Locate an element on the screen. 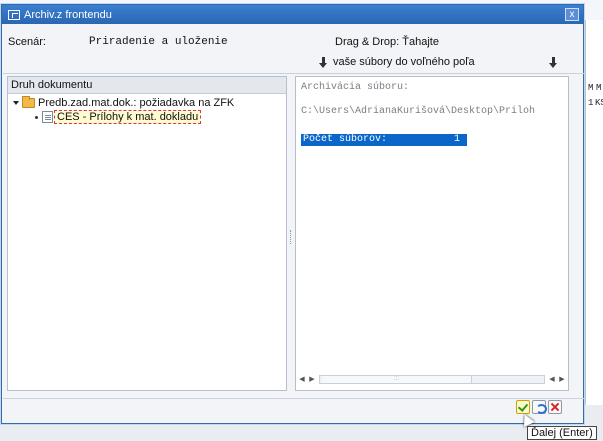  scrollbar-thumb: ::: is located at coordinates (397, 379).